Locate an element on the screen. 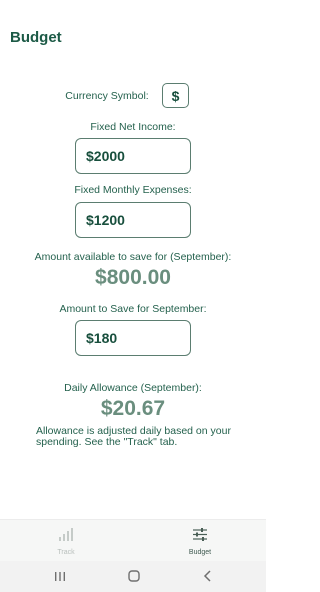 This screenshot has width=320, height=592. monthly-expenses-input: $1200 is located at coordinates (133, 220).